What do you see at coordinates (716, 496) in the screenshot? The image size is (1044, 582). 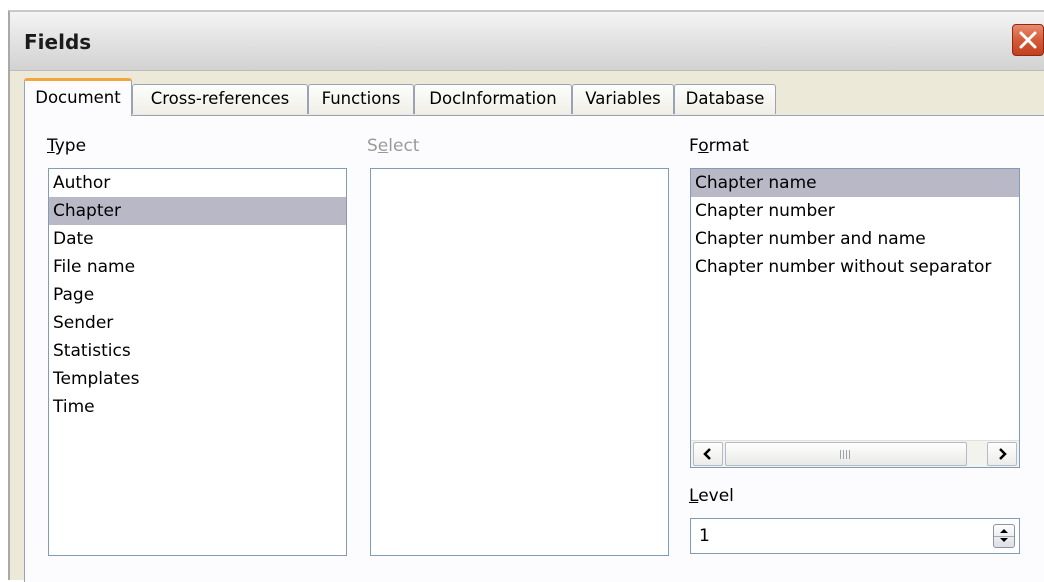 I see `level-label-rest: evel` at bounding box center [716, 496].